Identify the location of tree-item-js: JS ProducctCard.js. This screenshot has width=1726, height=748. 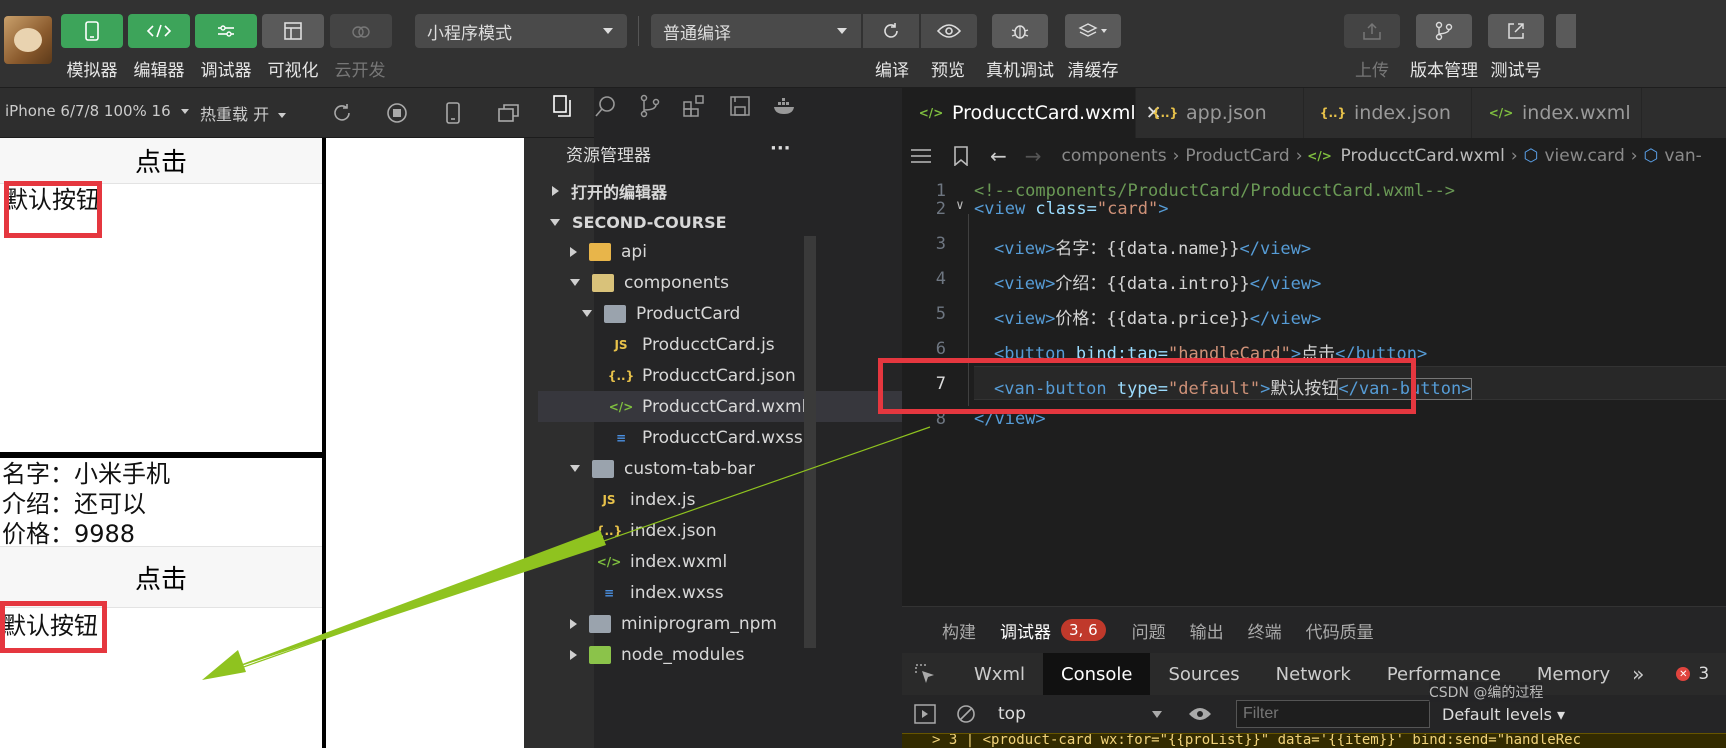
(720, 344).